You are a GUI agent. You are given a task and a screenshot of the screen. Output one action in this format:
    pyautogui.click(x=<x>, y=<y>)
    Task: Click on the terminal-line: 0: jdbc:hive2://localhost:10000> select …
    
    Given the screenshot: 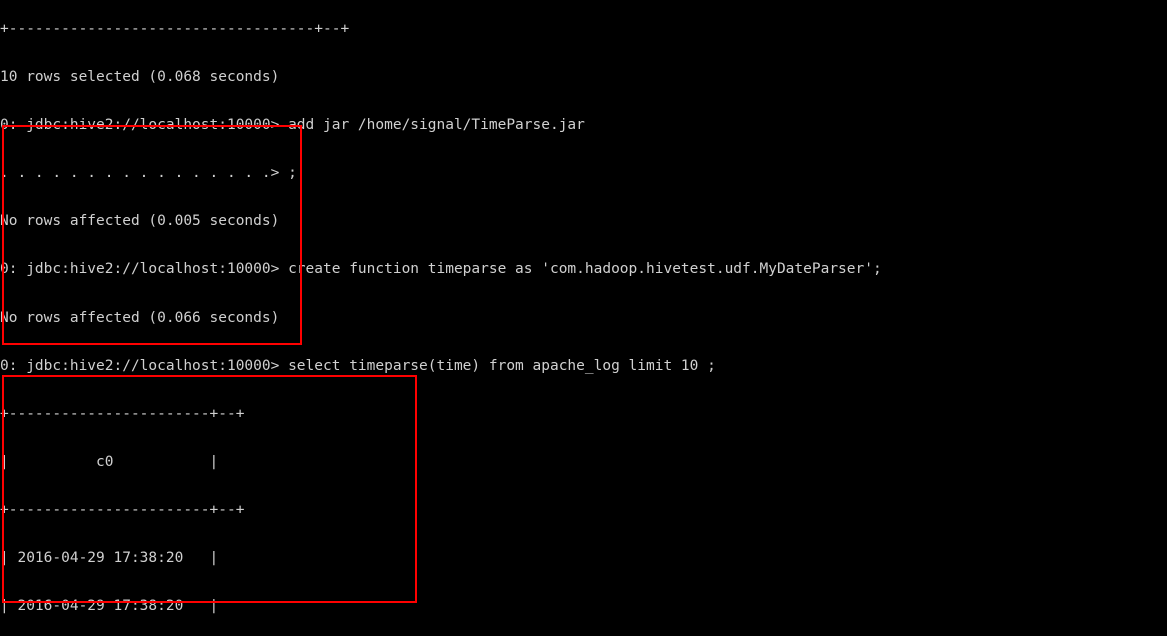 What is the action you would take?
    pyautogui.click(x=358, y=365)
    